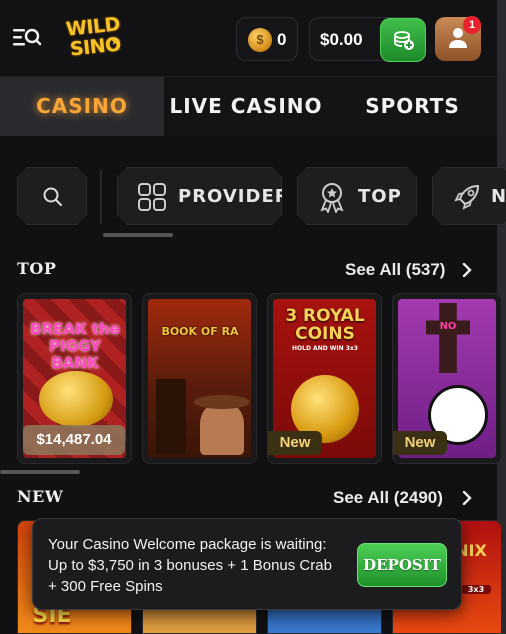  Describe the element at coordinates (367, 39) in the screenshot. I see `cash-balance: $0.00` at that location.